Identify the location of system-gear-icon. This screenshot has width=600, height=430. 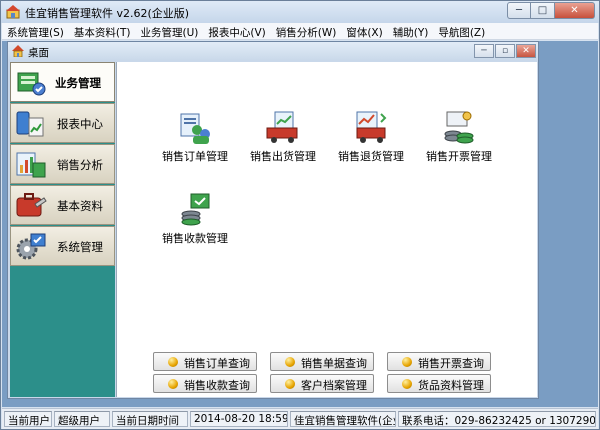
(31, 246).